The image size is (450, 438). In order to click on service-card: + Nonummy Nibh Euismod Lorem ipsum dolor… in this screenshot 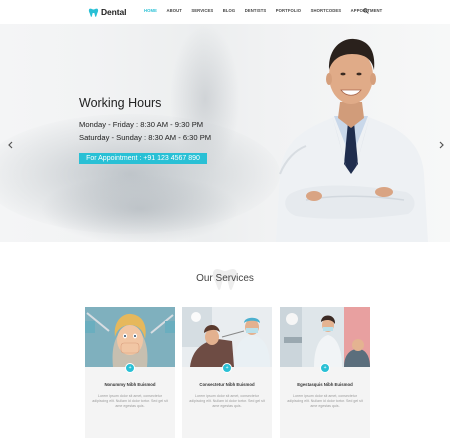, I will do `click(130, 372)`.